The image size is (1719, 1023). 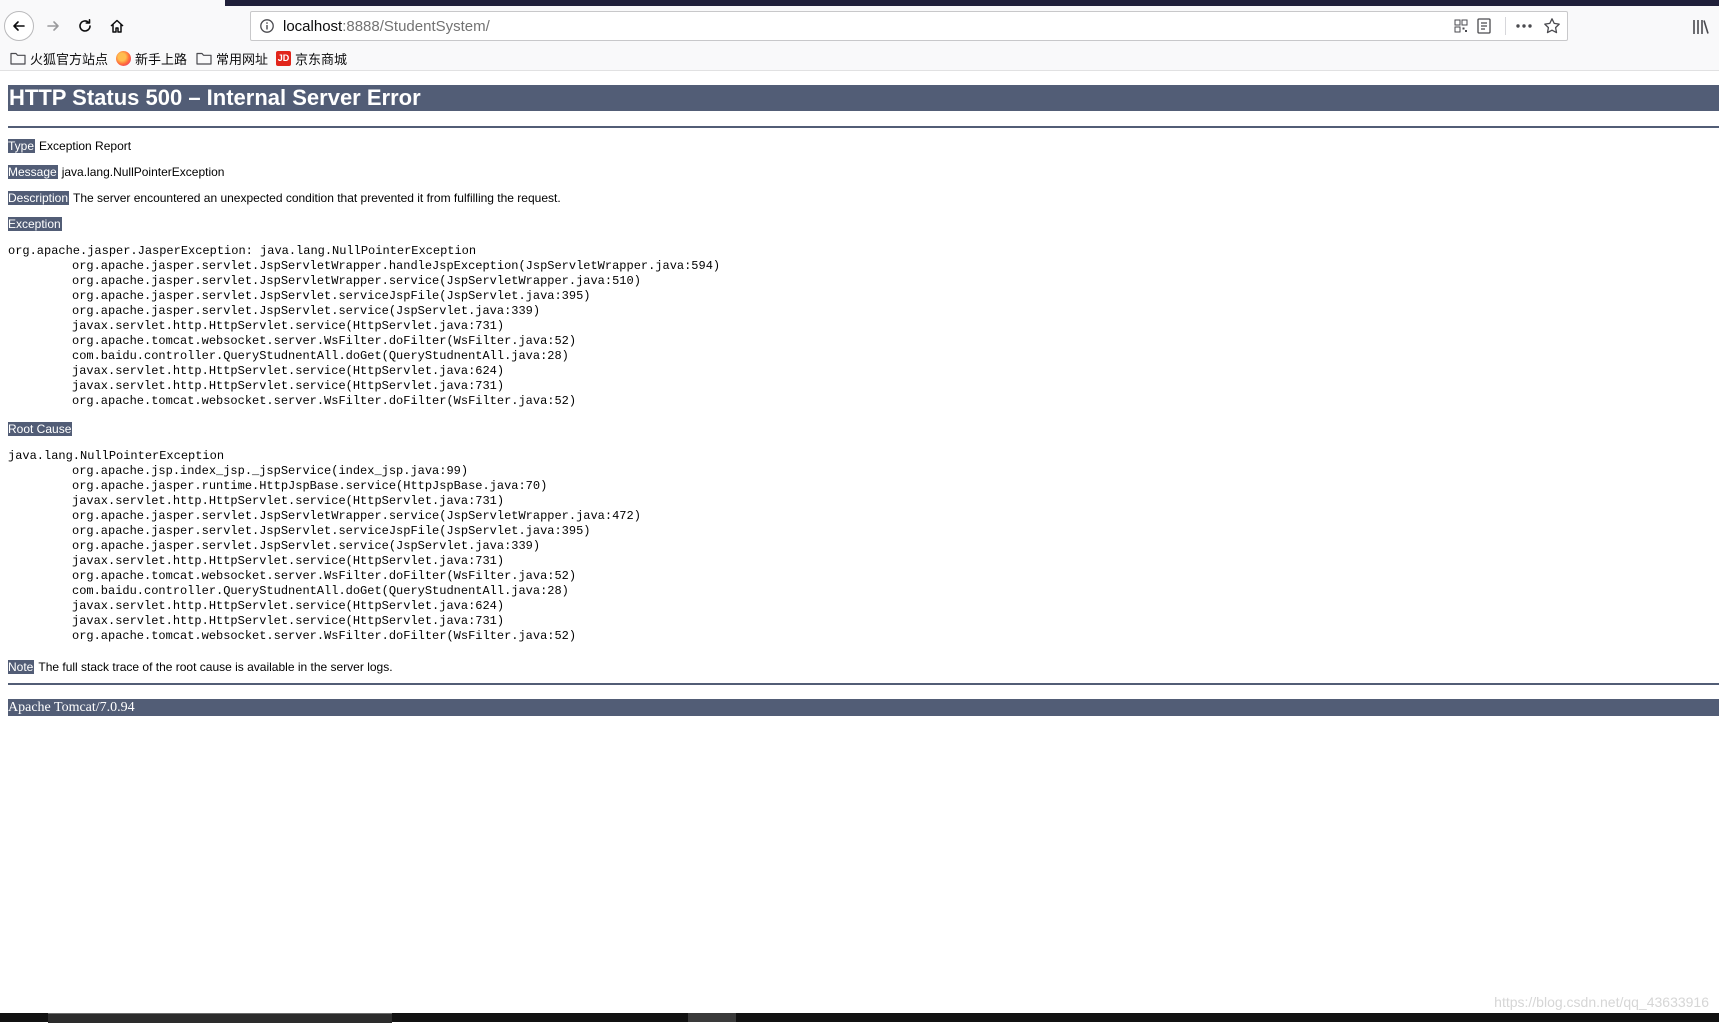 I want to click on trace-line: java.lang.NullPointerException, so click(x=116, y=456).